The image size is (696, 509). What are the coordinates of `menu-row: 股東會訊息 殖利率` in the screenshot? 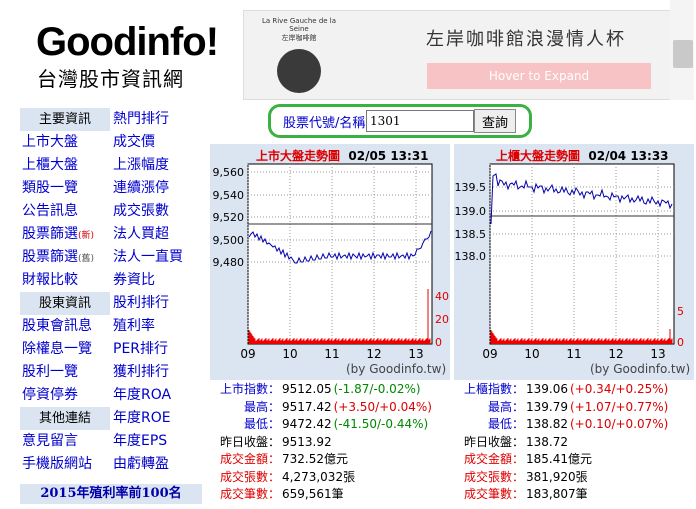 It's located at (111, 326).